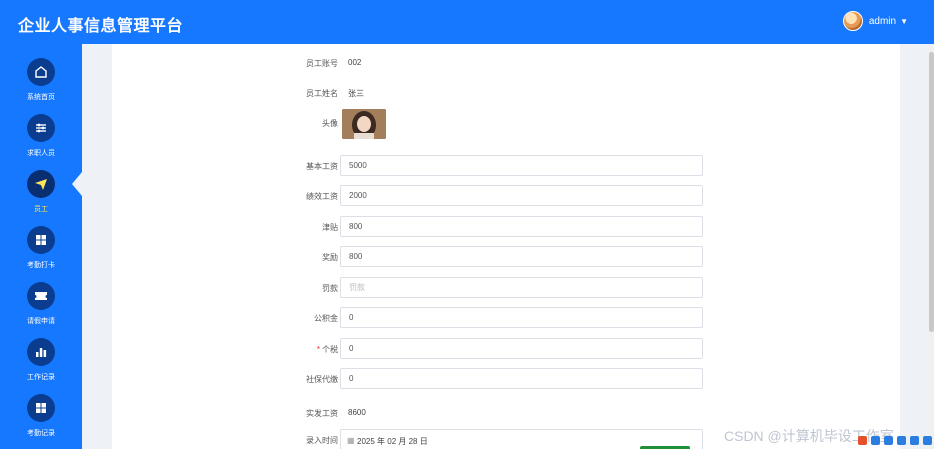 This screenshot has height=449, width=934. I want to click on income-tax-input, so click(521, 348).